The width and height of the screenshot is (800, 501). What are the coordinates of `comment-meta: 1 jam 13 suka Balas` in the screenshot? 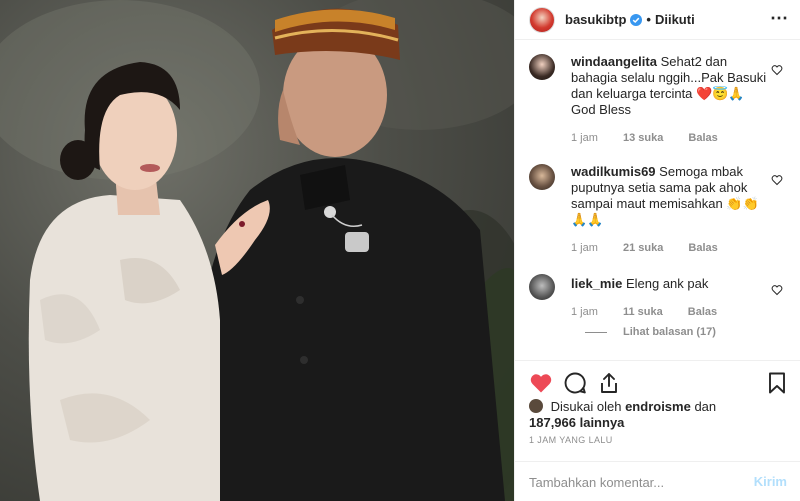 It's located at (655, 138).